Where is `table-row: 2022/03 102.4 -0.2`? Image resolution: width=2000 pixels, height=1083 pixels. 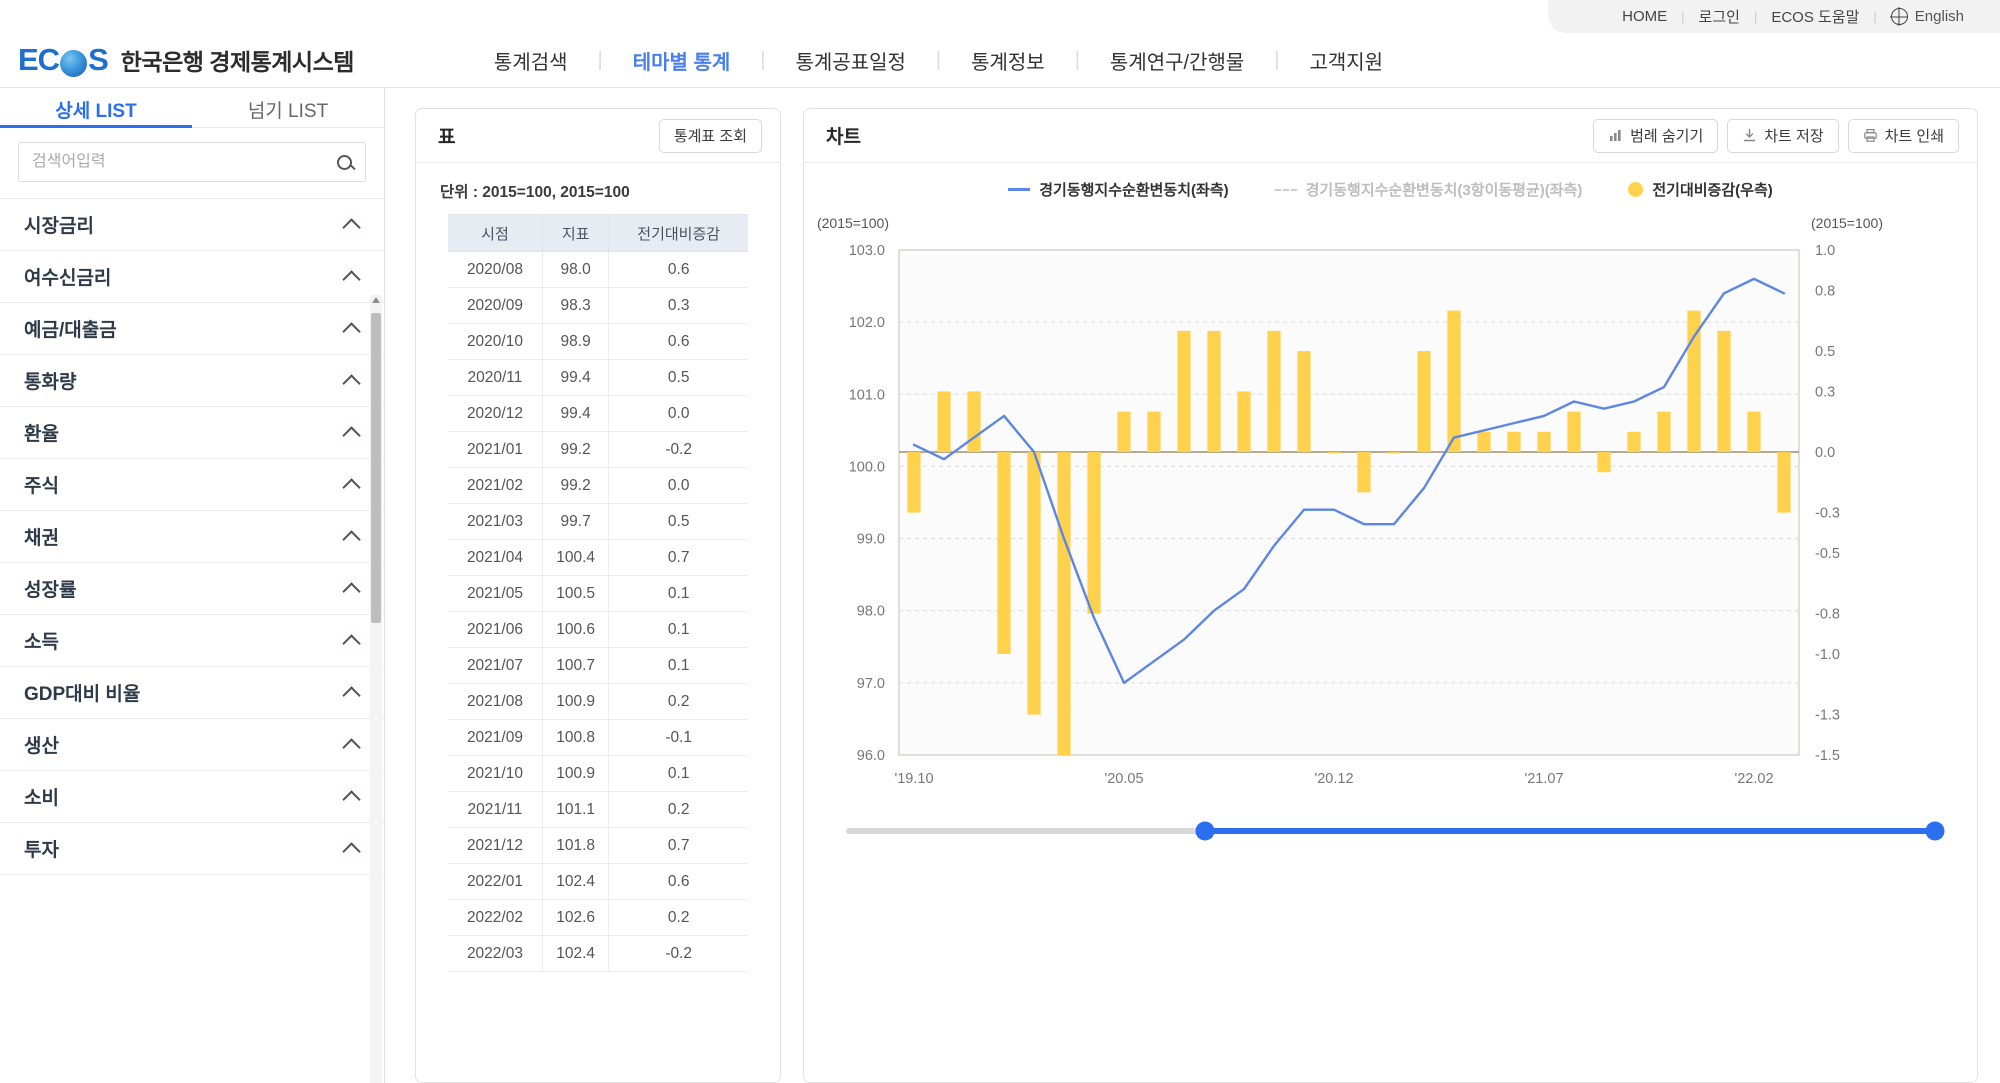
table-row: 2022/03 102.4 -0.2 is located at coordinates (598, 953).